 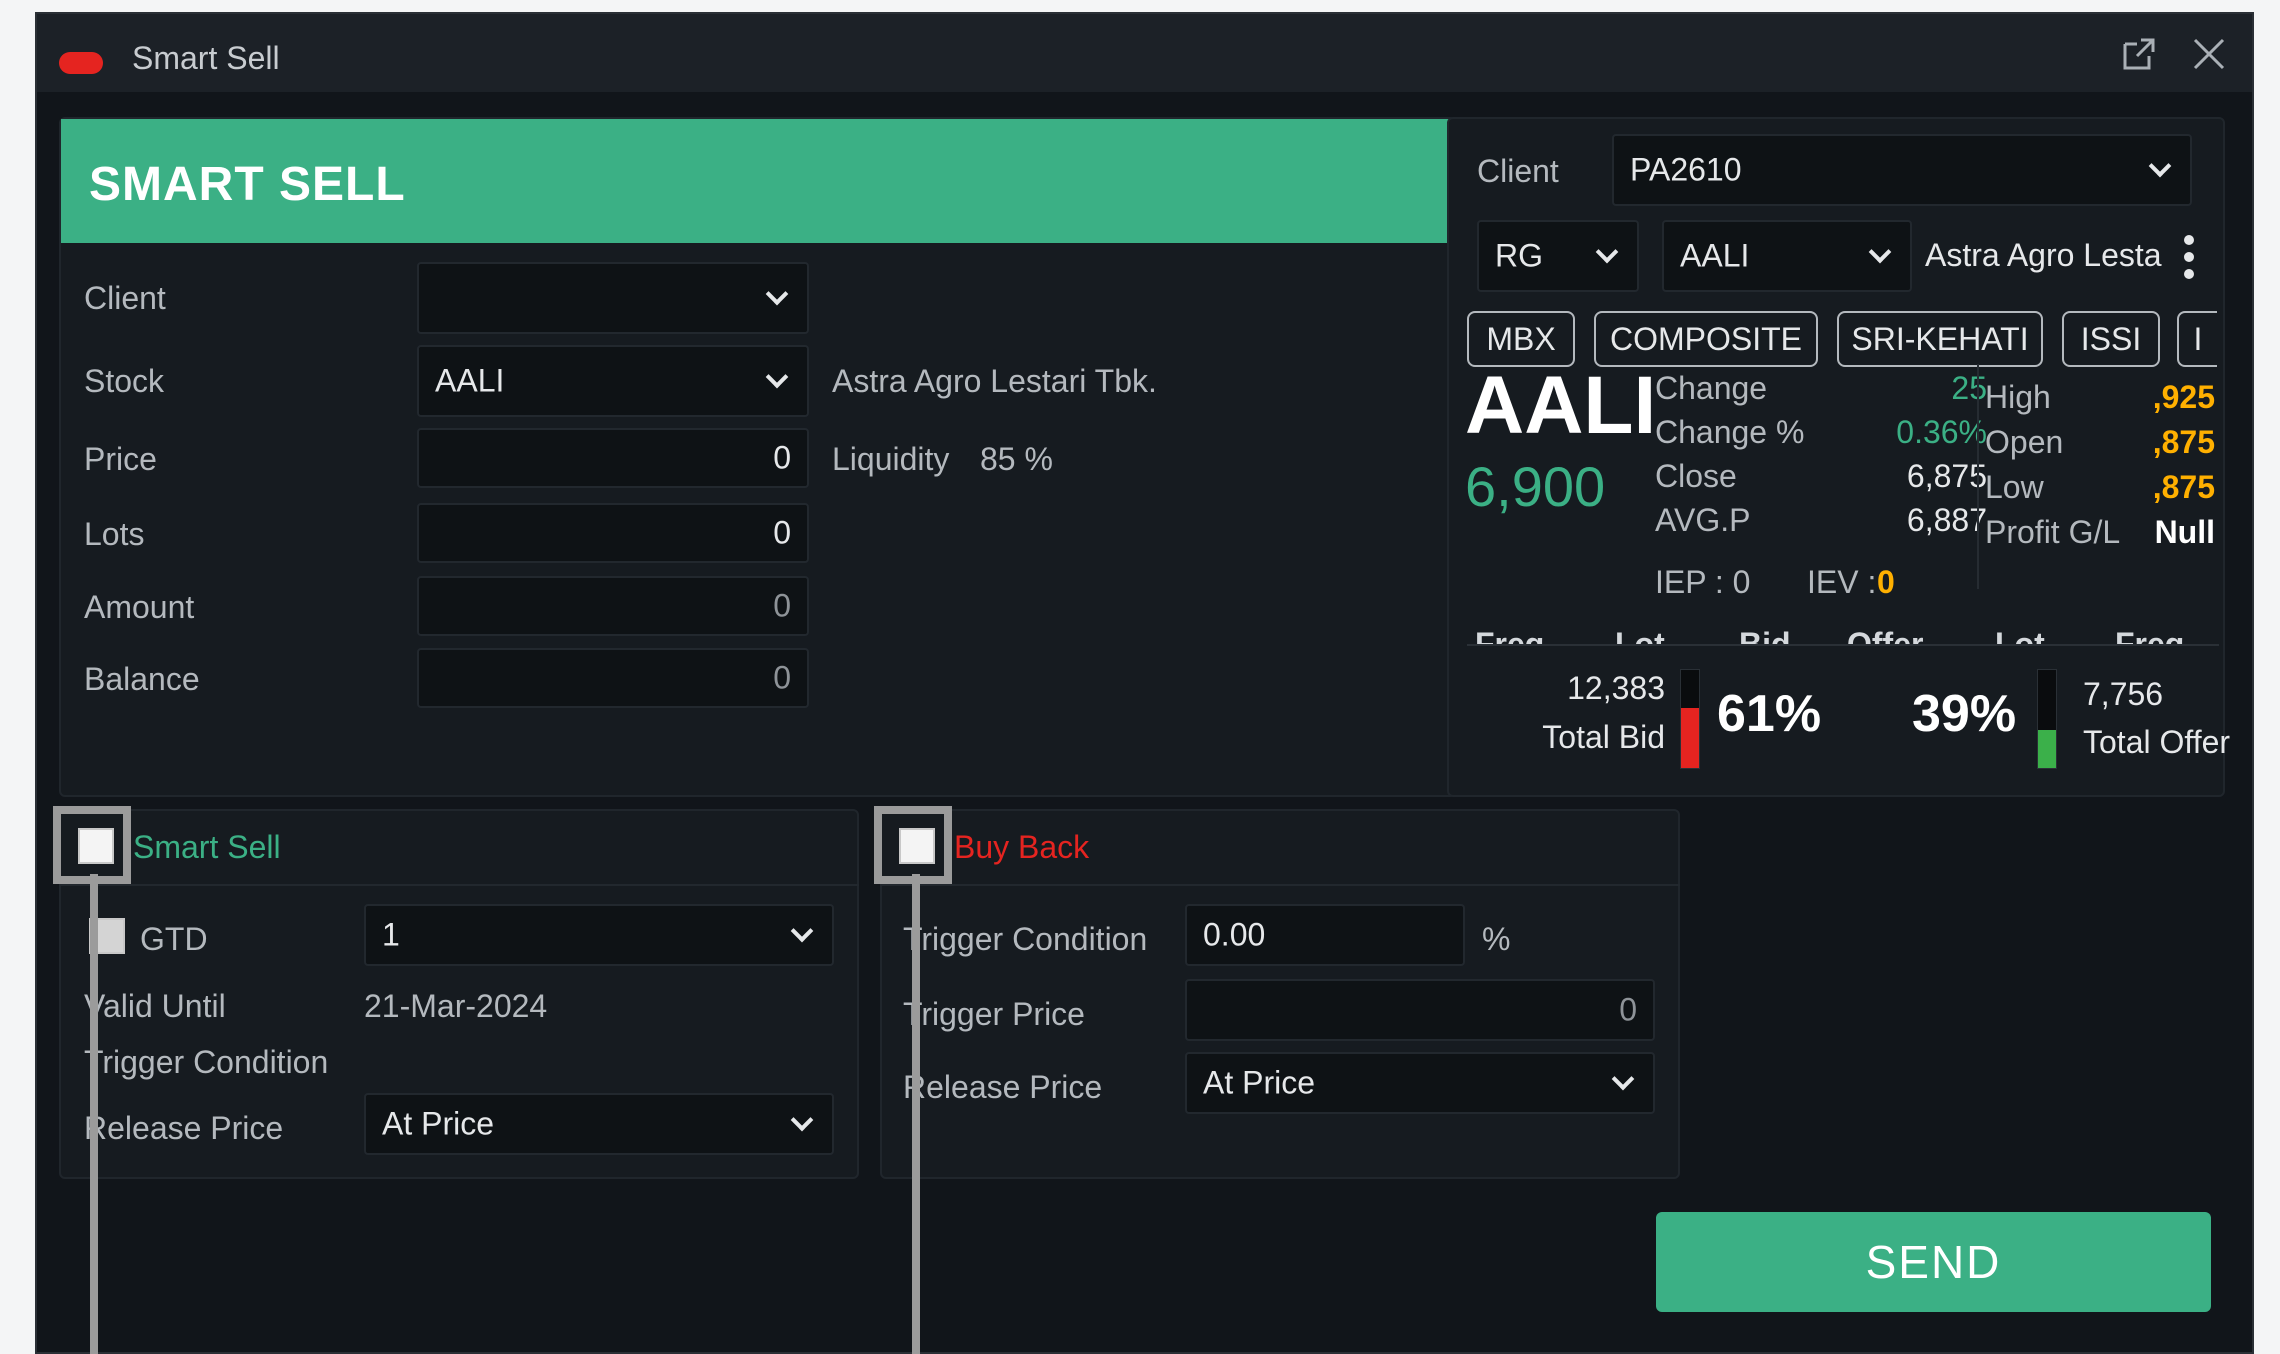 I want to click on depth-header-offer: Offer, so click(x=1885, y=636).